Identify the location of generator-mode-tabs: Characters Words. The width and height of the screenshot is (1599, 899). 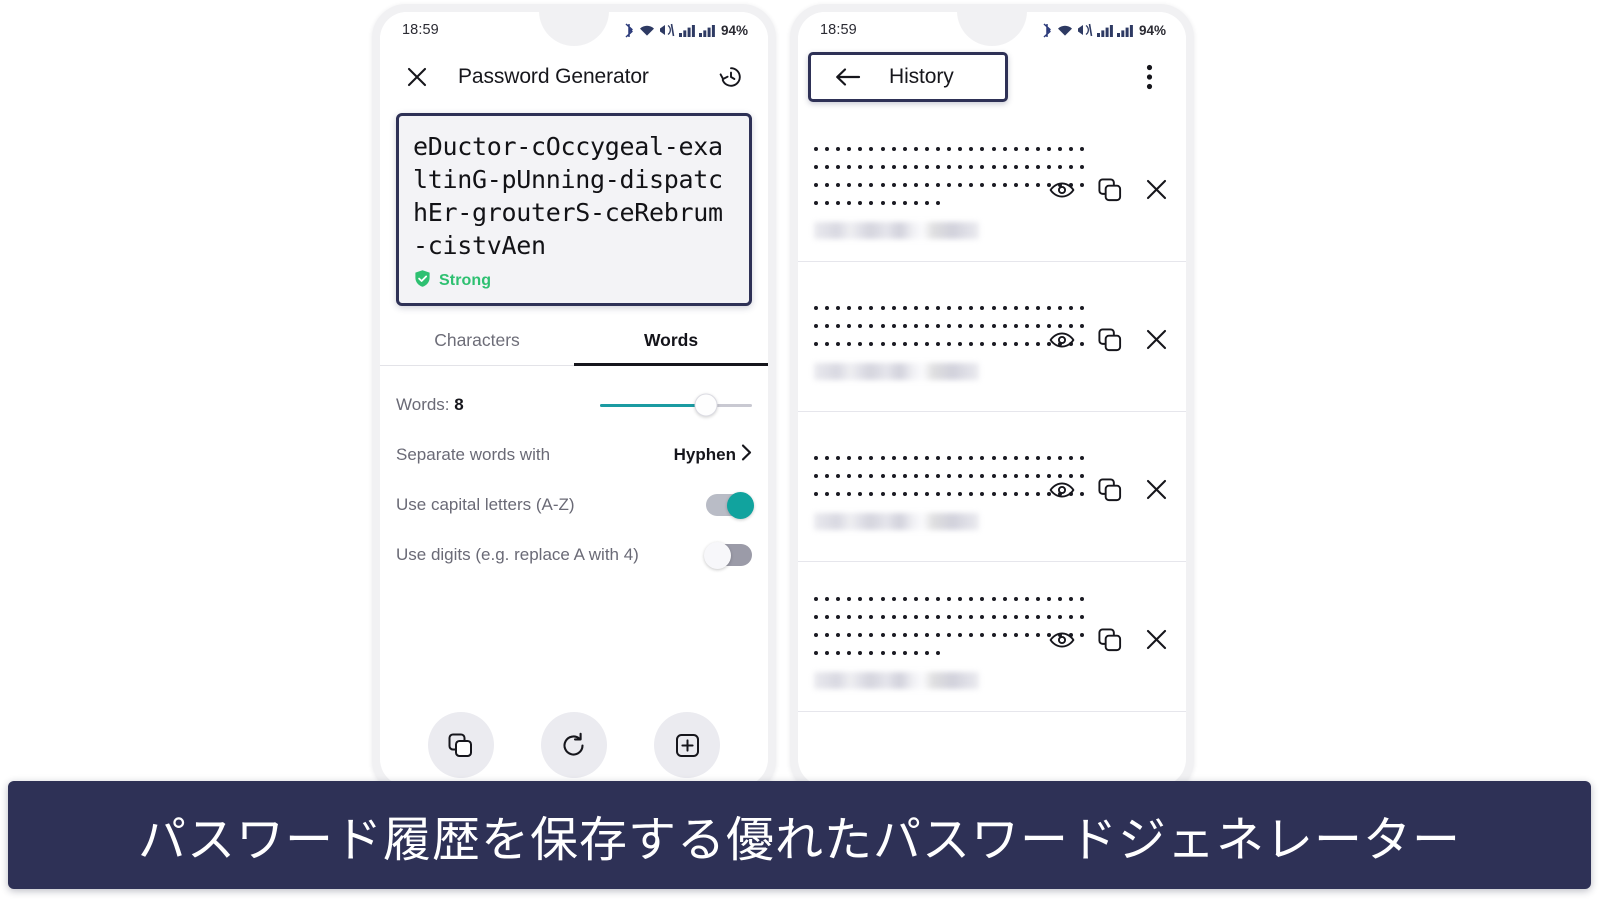
(574, 341).